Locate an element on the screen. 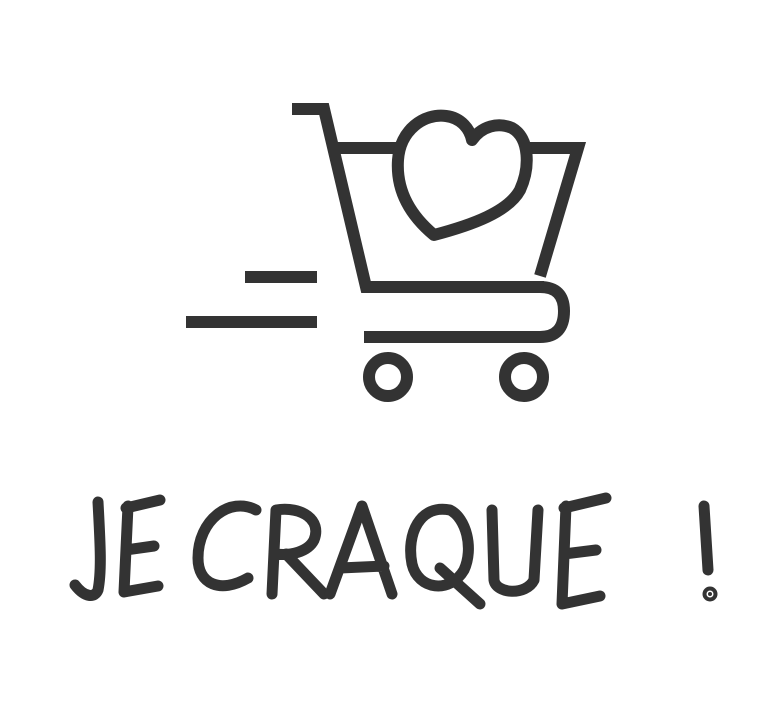 The width and height of the screenshot is (776, 715). letter-r is located at coordinates (298, 551).